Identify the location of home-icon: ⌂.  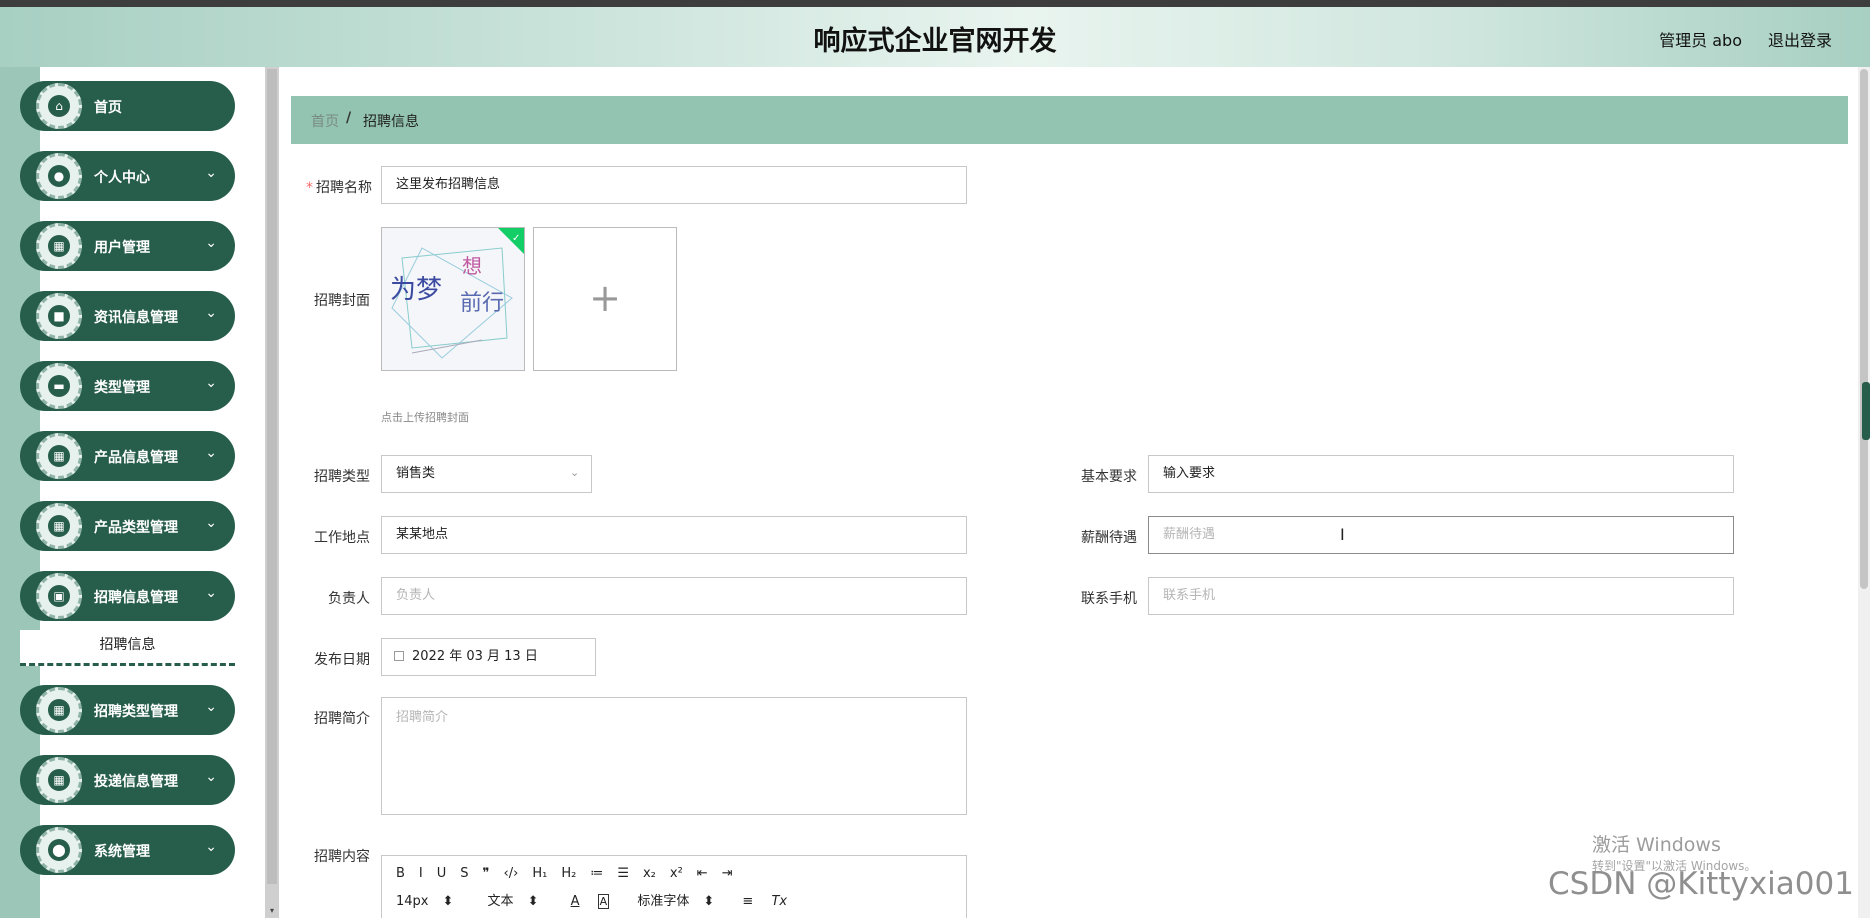
(59, 106).